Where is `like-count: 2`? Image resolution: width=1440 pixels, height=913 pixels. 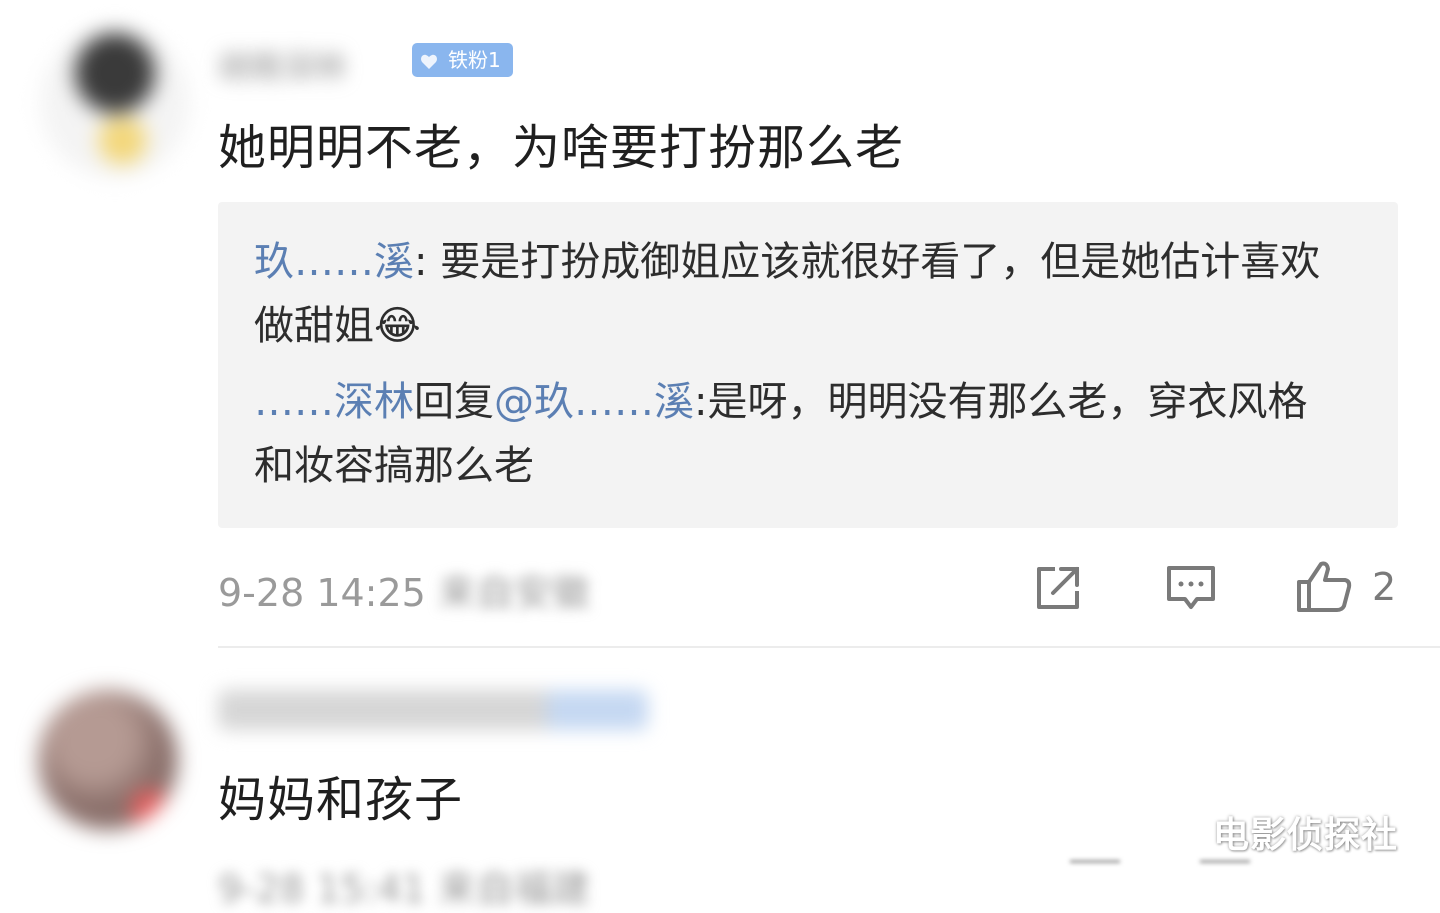
like-count: 2 is located at coordinates (1384, 587).